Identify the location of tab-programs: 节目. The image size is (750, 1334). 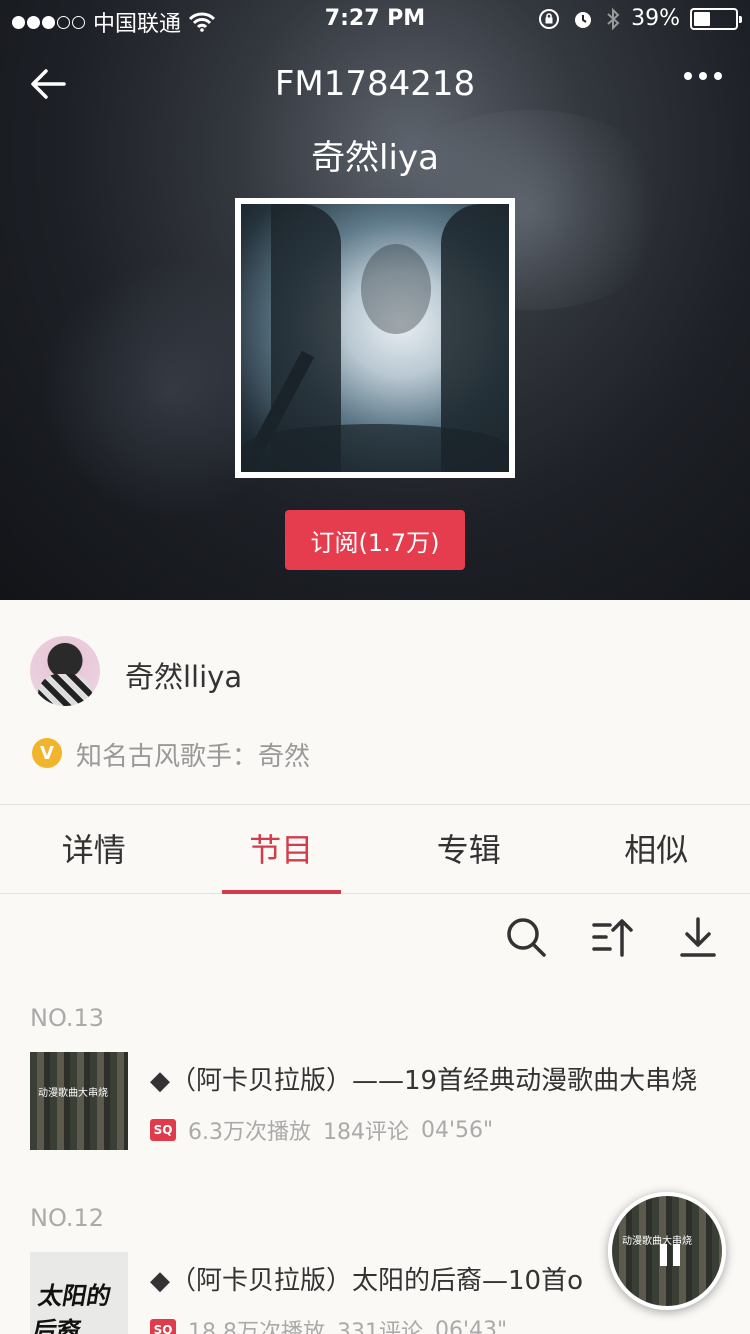
(282, 850).